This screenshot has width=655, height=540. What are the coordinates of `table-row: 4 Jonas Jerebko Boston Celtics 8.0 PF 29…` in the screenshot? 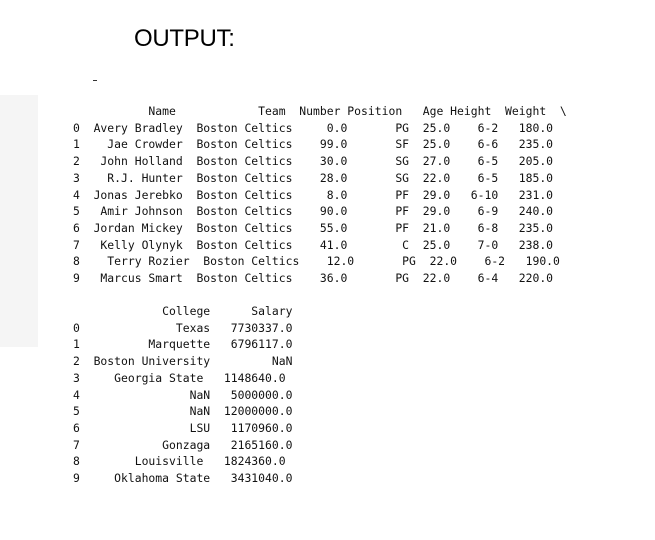 It's located at (313, 194).